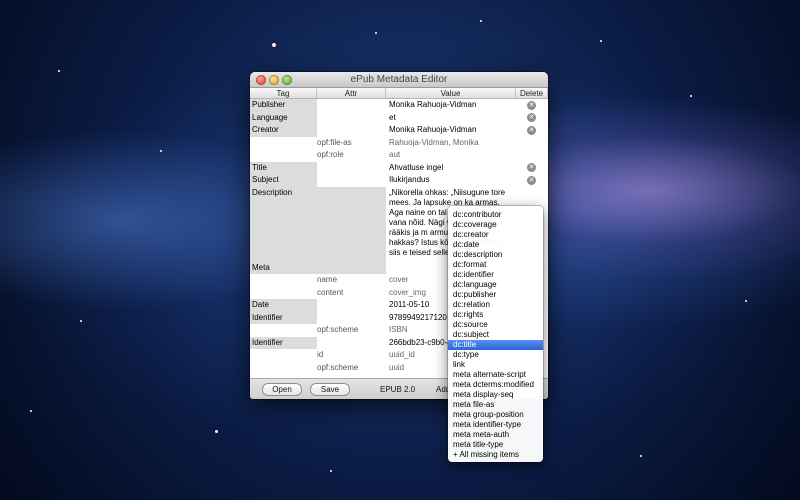 Image resolution: width=800 pixels, height=500 pixels. Describe the element at coordinates (495, 395) in the screenshot. I see `menu-item: meta display-seq` at that location.